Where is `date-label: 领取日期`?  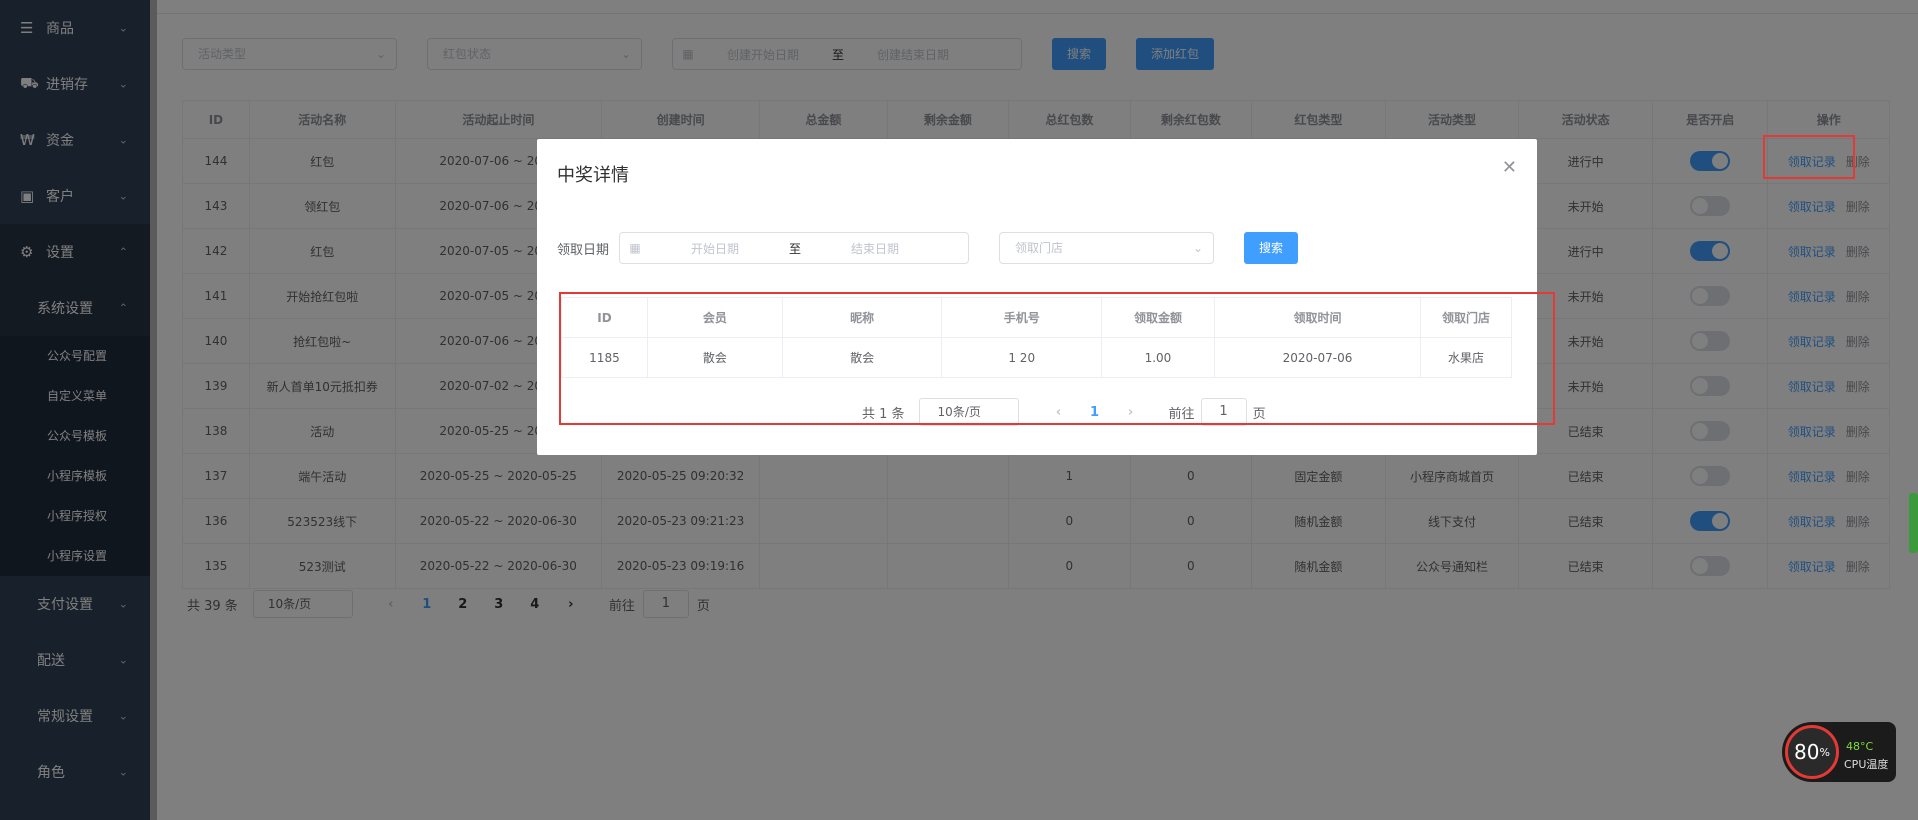 date-label: 领取日期 is located at coordinates (583, 250).